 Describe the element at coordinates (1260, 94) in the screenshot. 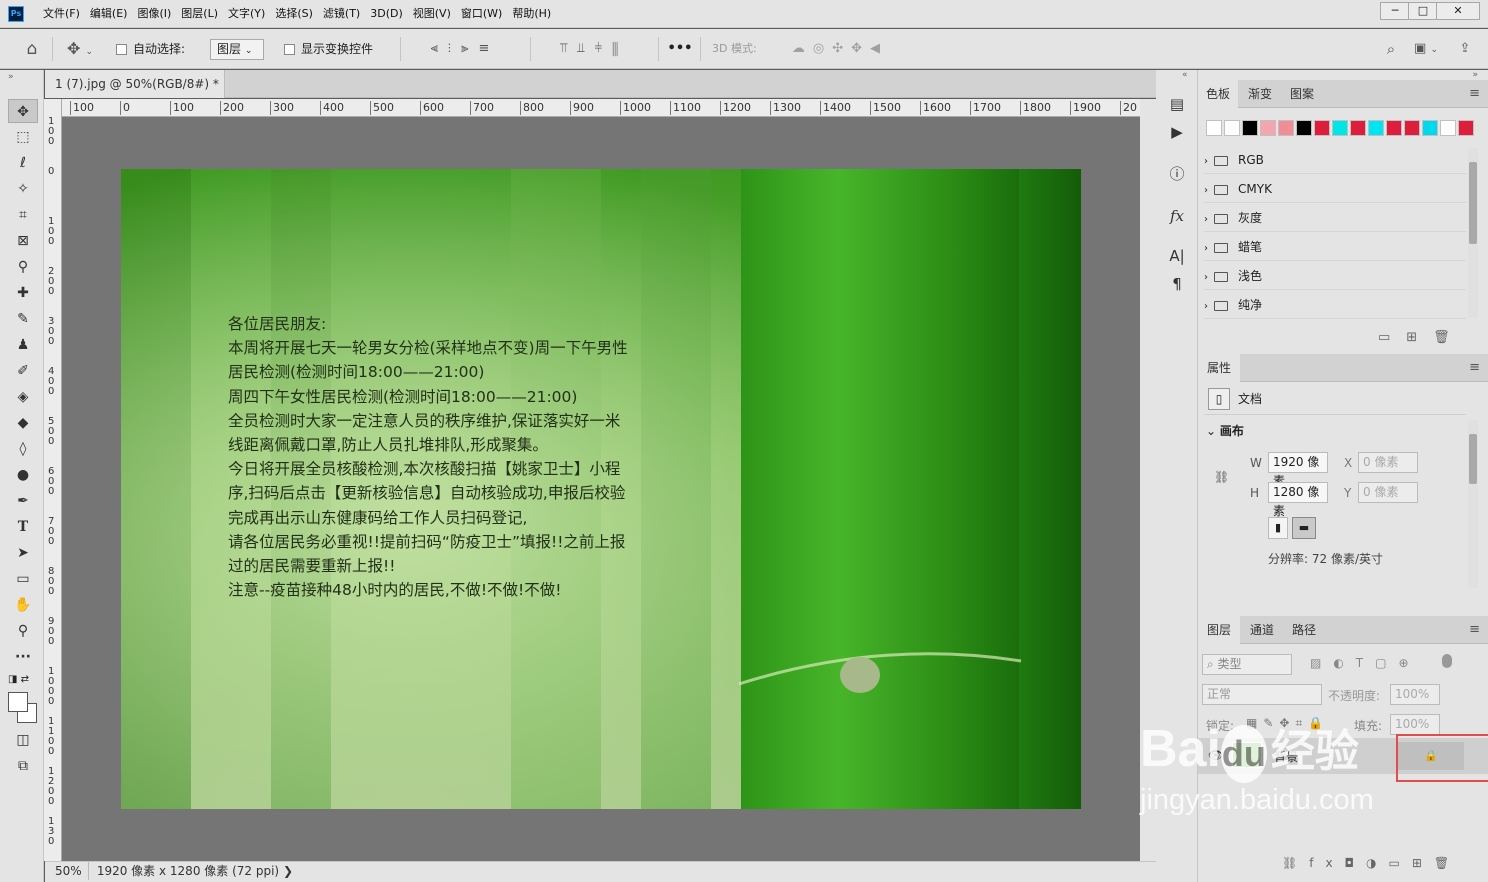

I see `tab-gradients: 渐变` at that location.